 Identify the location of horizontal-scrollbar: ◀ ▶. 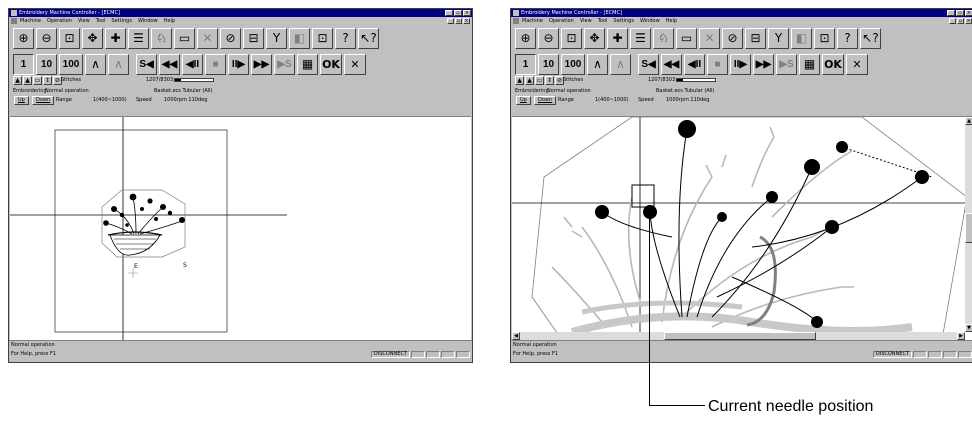
(738, 336).